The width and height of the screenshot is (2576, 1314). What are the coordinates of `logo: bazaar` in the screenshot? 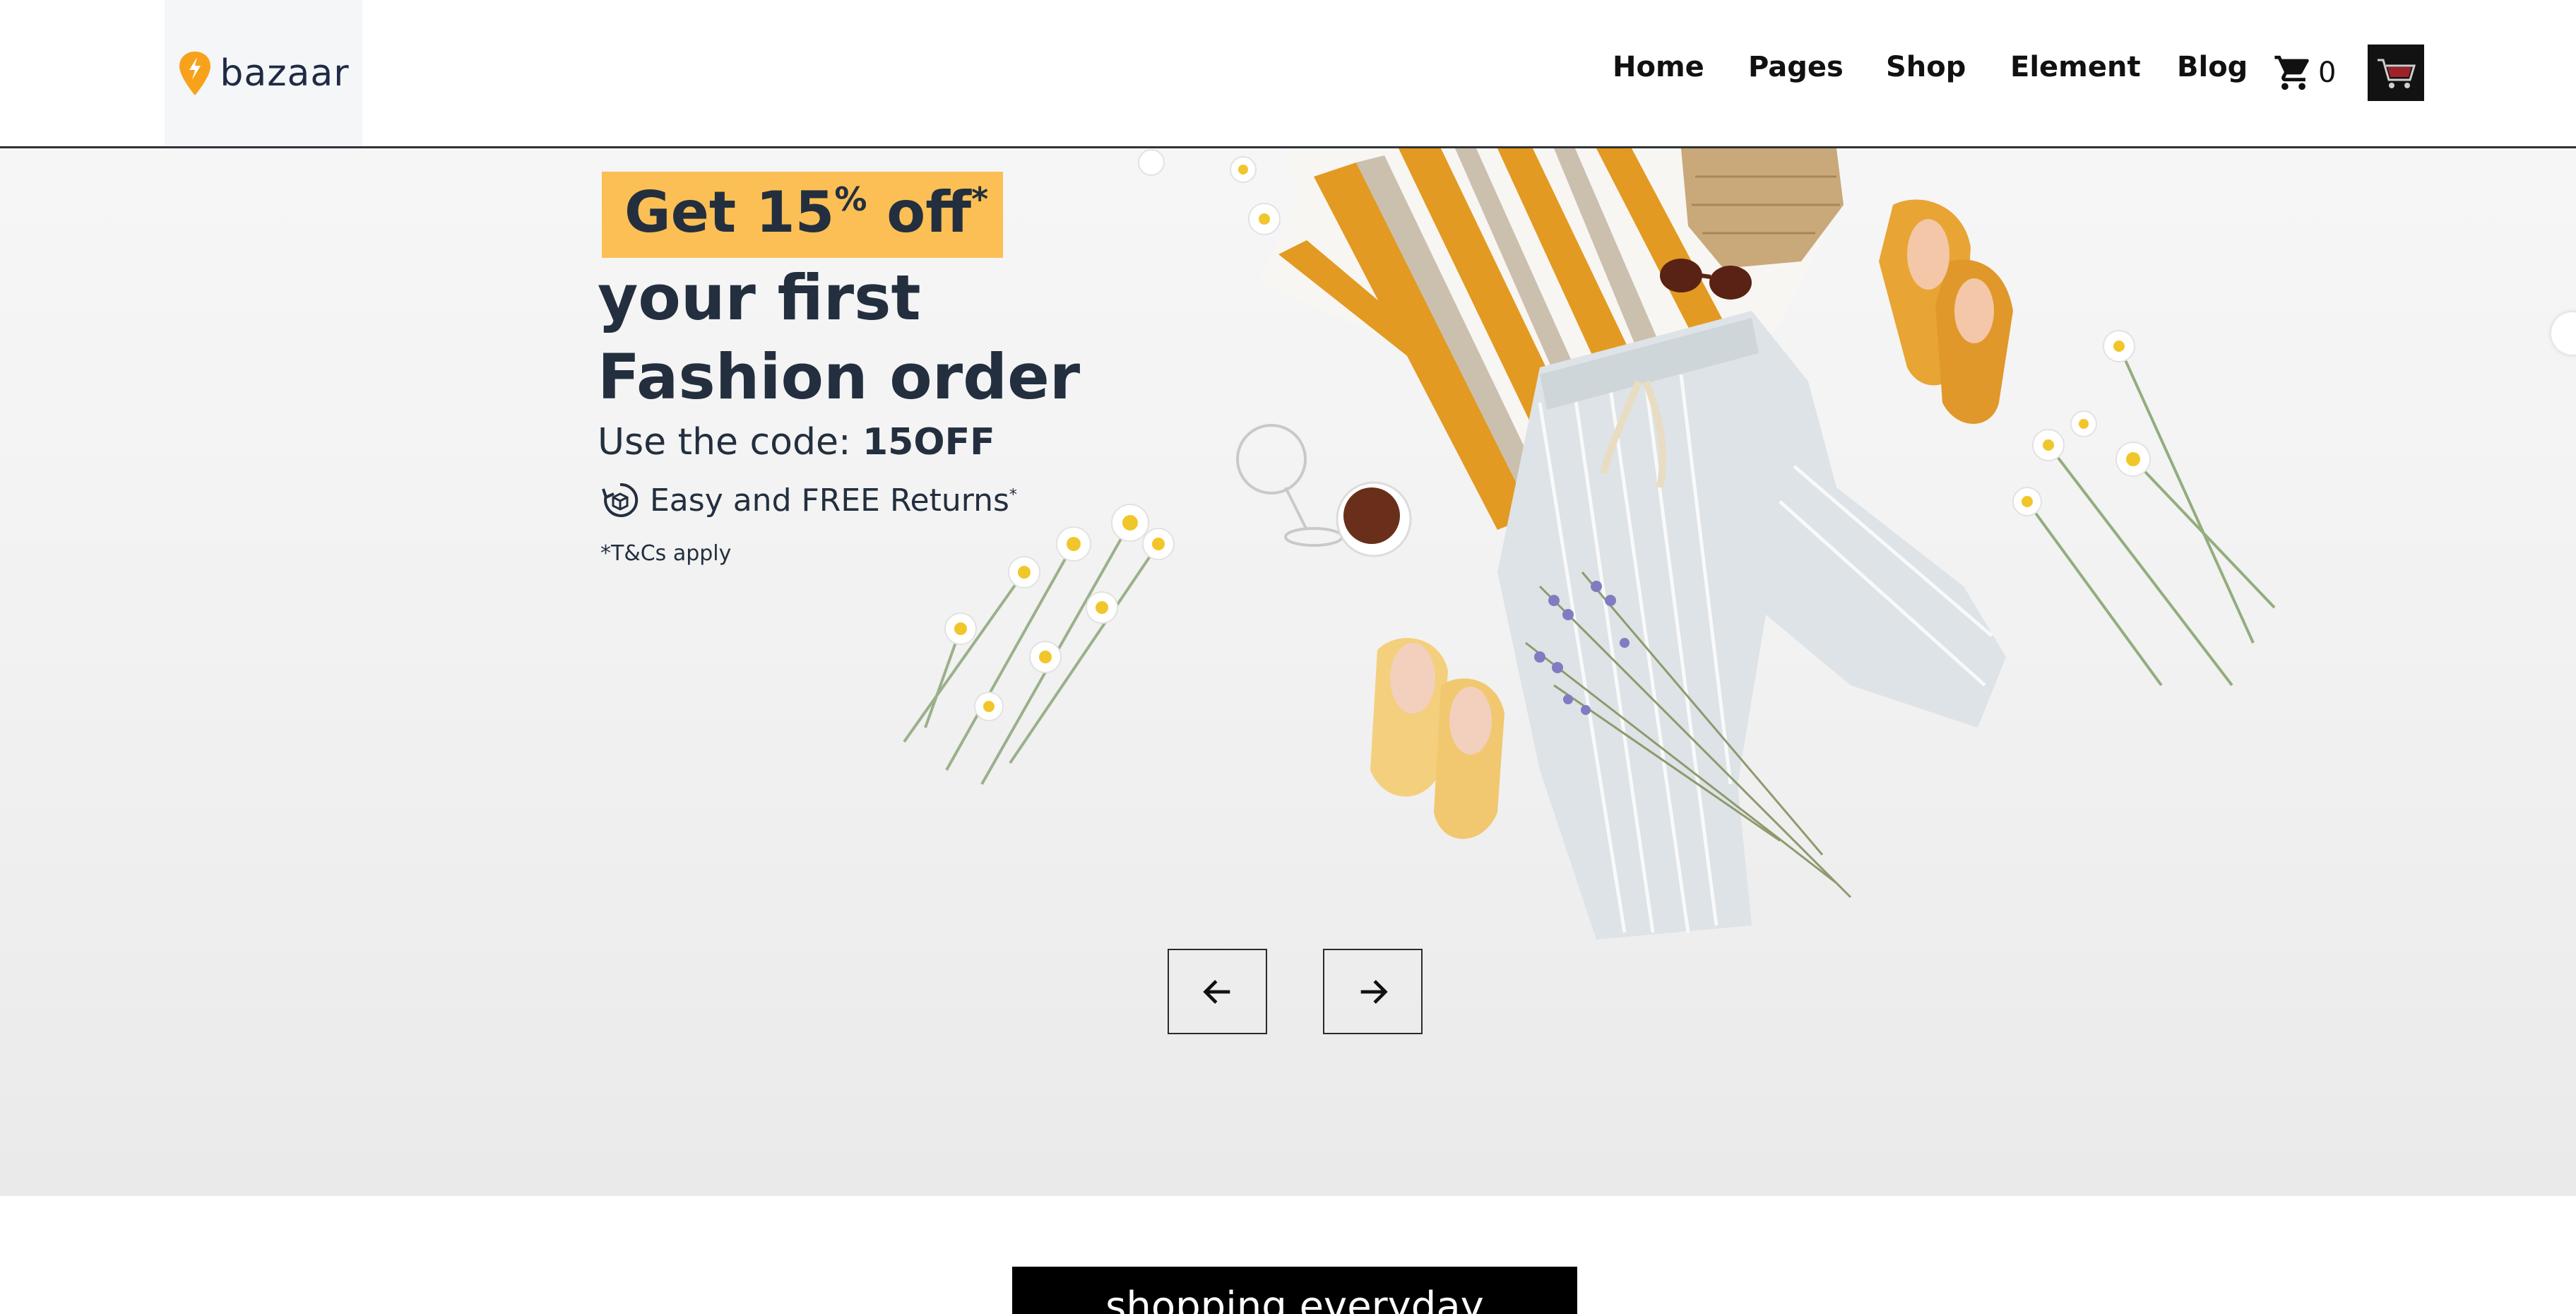 It's located at (263, 73).